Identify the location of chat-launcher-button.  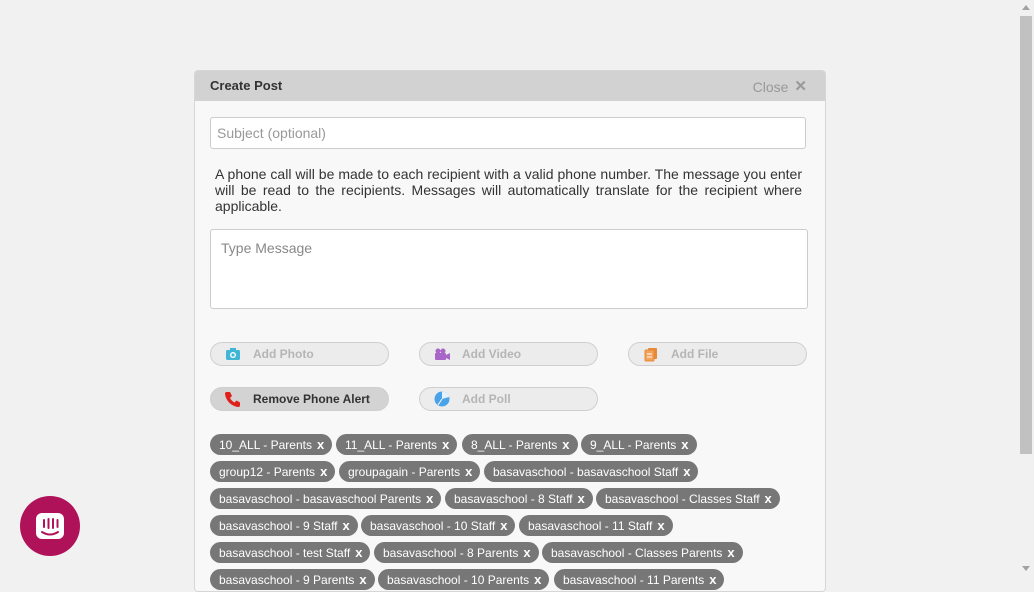
(50, 526).